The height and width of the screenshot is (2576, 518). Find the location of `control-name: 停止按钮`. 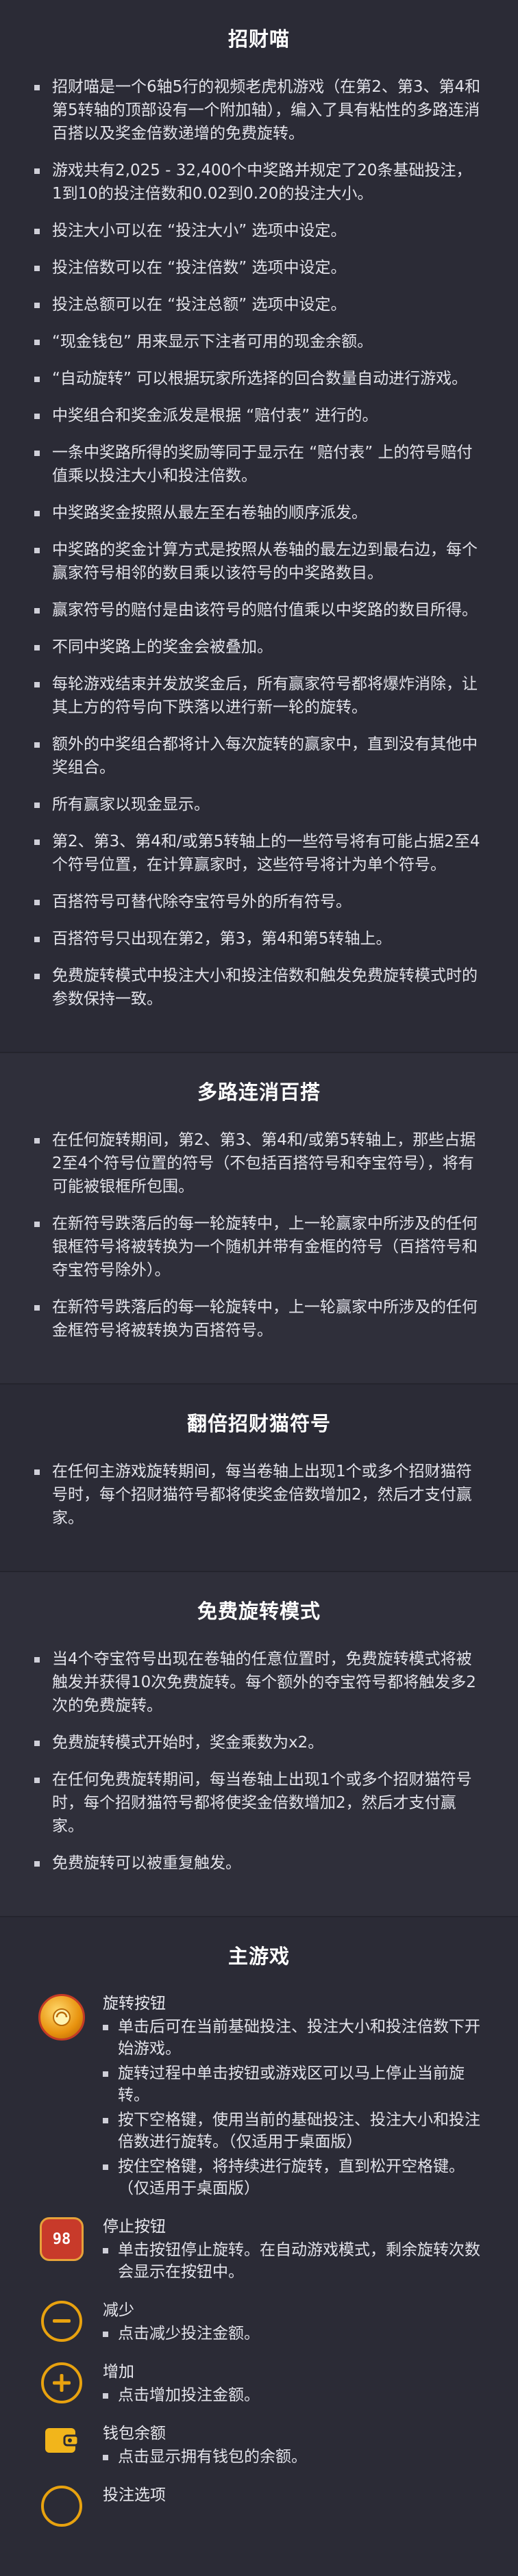

control-name: 停止按钮 is located at coordinates (134, 2227).